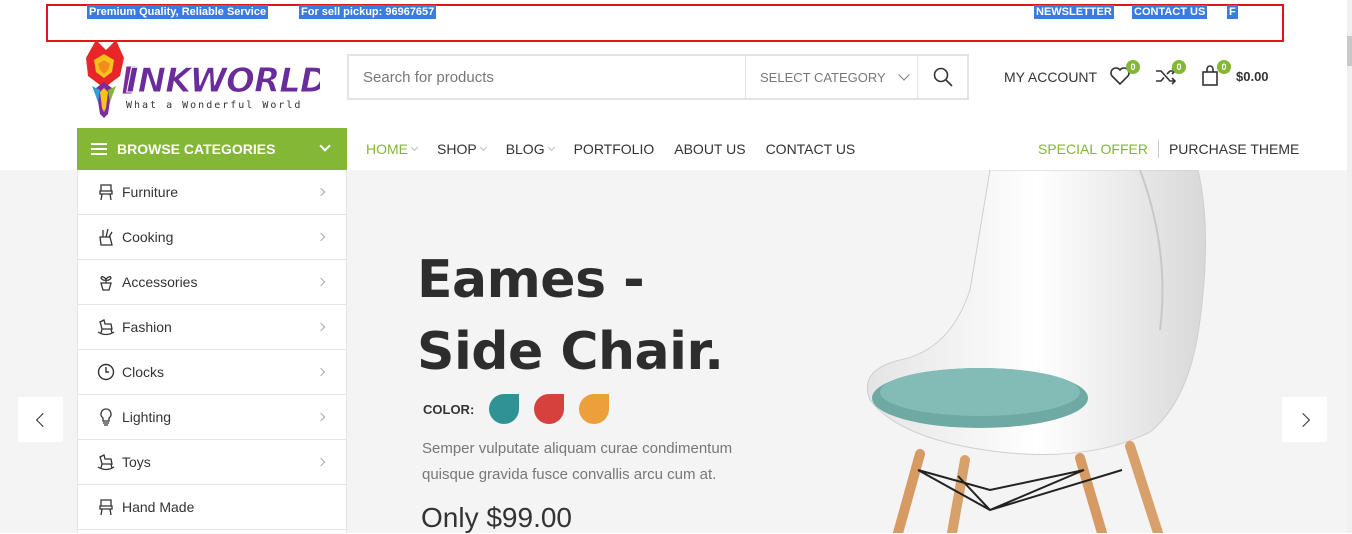  I want to click on nav-shop-label: SHOP, so click(457, 149).